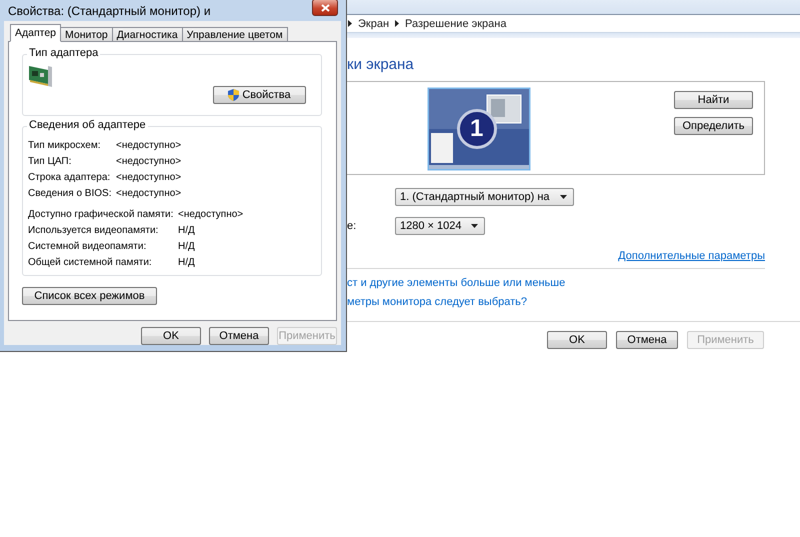 This screenshot has width=800, height=537. Describe the element at coordinates (440, 226) in the screenshot. I see `resolution-dropdown: 1280 × 1024` at that location.